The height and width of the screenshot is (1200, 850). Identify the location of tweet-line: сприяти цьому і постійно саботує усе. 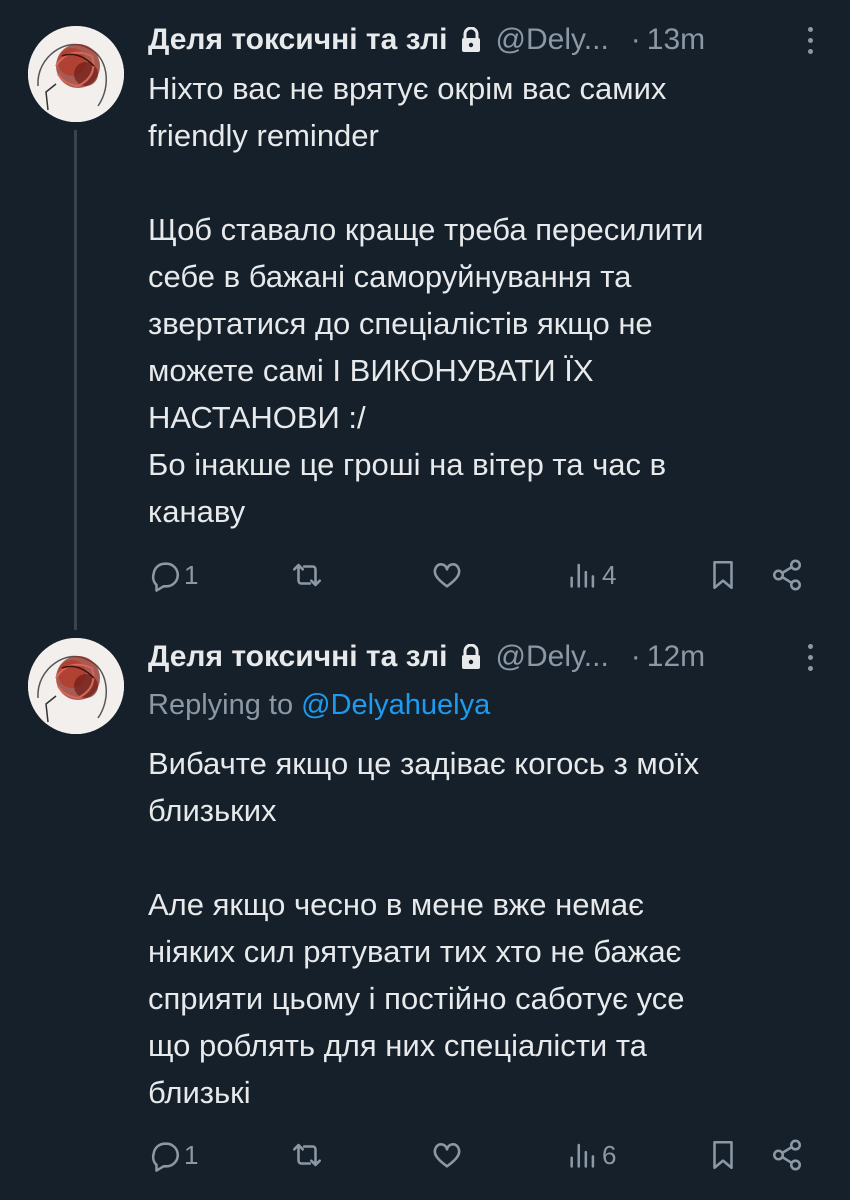
(416, 998).